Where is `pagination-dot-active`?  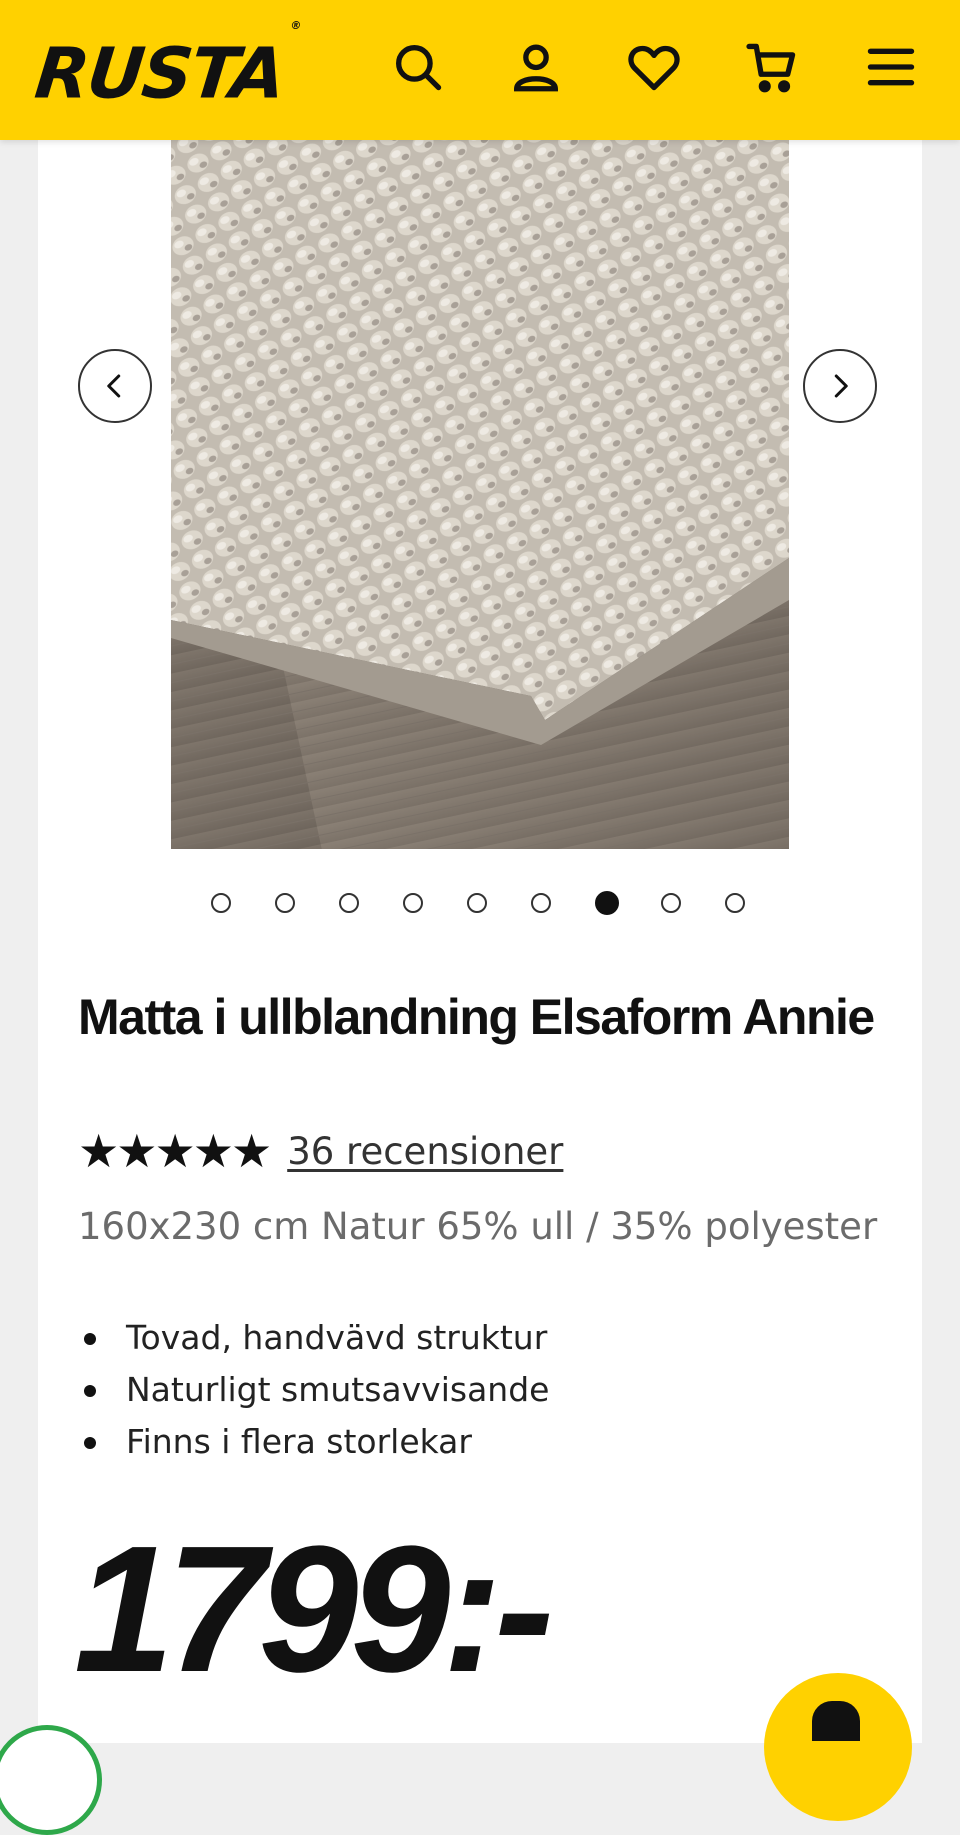 pagination-dot-active is located at coordinates (607, 903).